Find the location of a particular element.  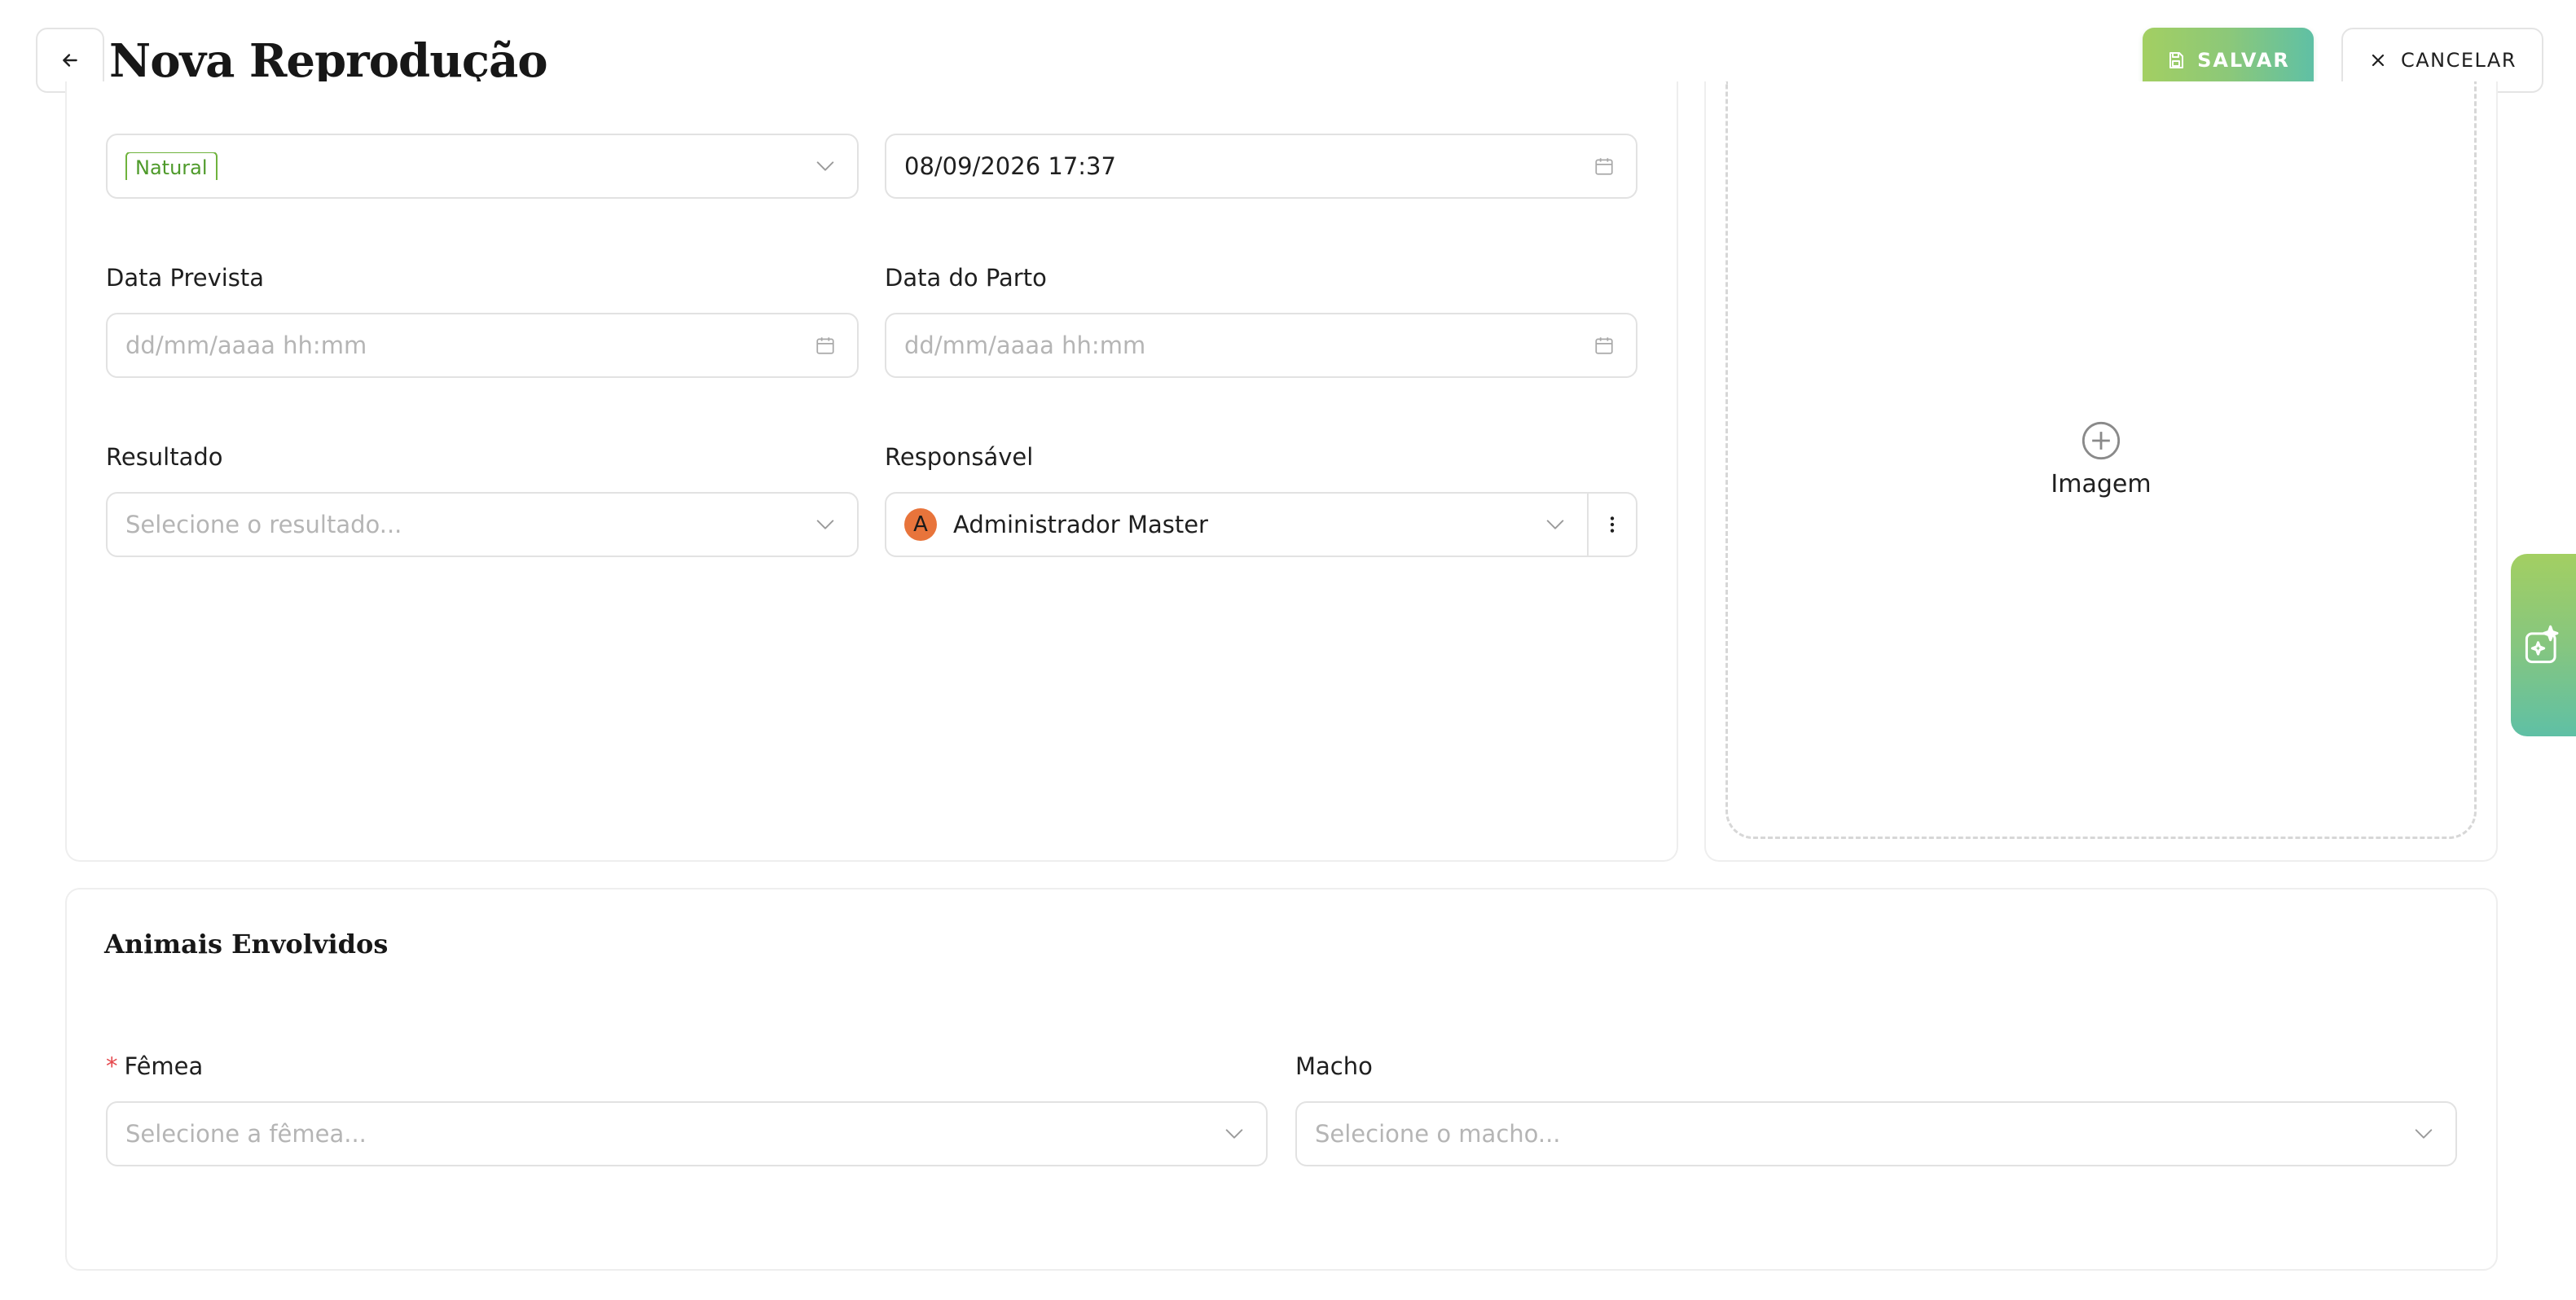

more-vertical-icon is located at coordinates (1612, 524).